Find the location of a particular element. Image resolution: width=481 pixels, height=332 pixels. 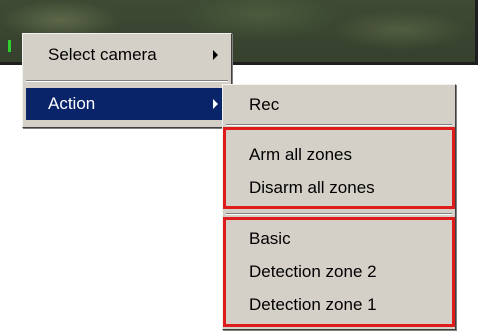

menu-item-label: Select camera is located at coordinates (102, 54).